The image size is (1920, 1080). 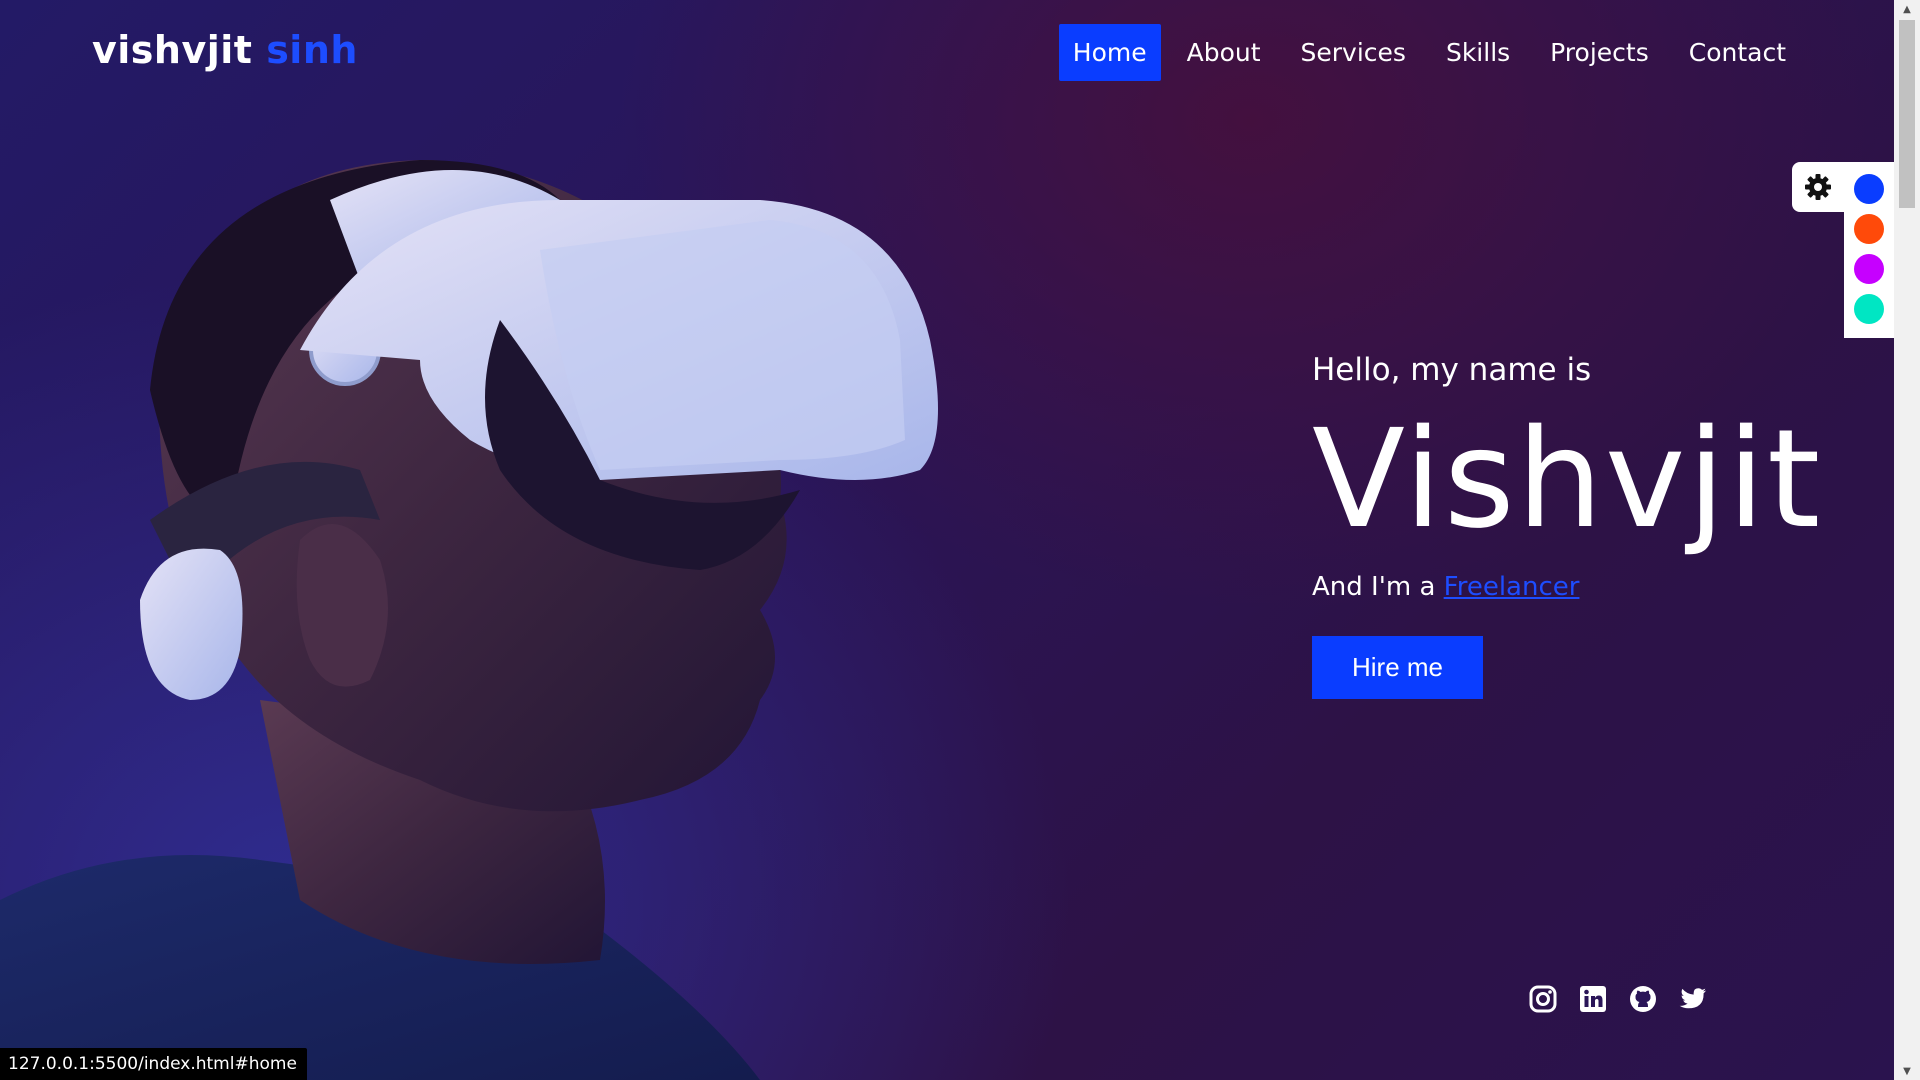 What do you see at coordinates (1378, 586) in the screenshot?
I see `role-prefix: And I'm a` at bounding box center [1378, 586].